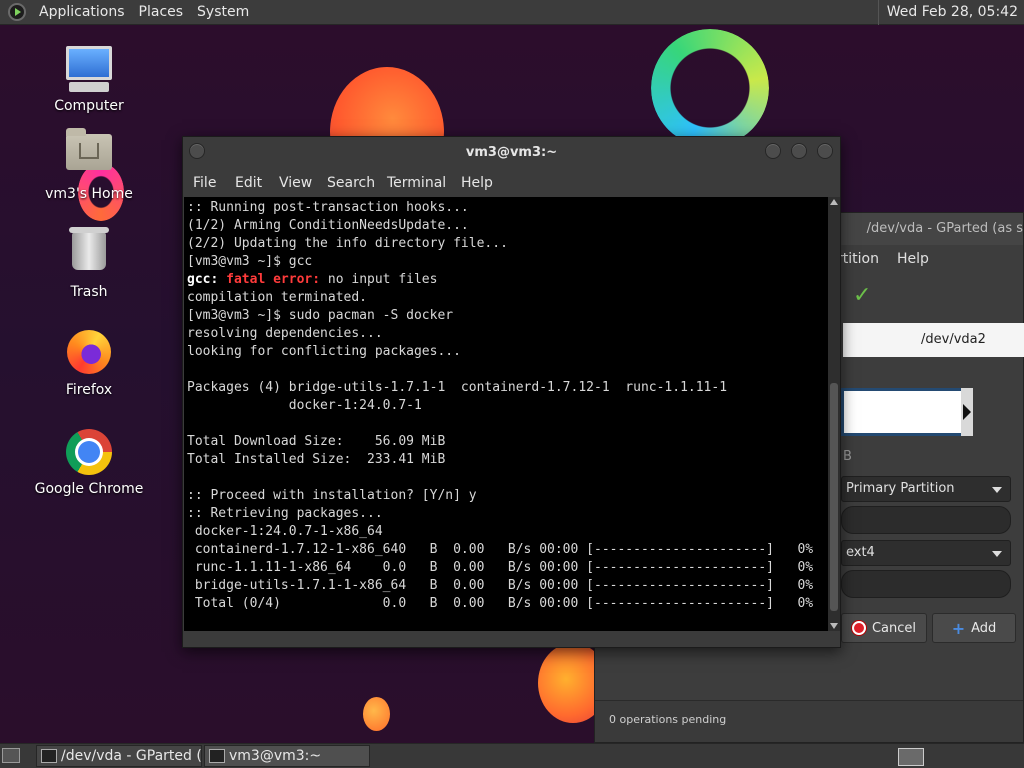 This screenshot has height=768, width=1024. Describe the element at coordinates (316, 441) in the screenshot. I see `terminal-line: Total Download Size: 56.09 MiB` at that location.